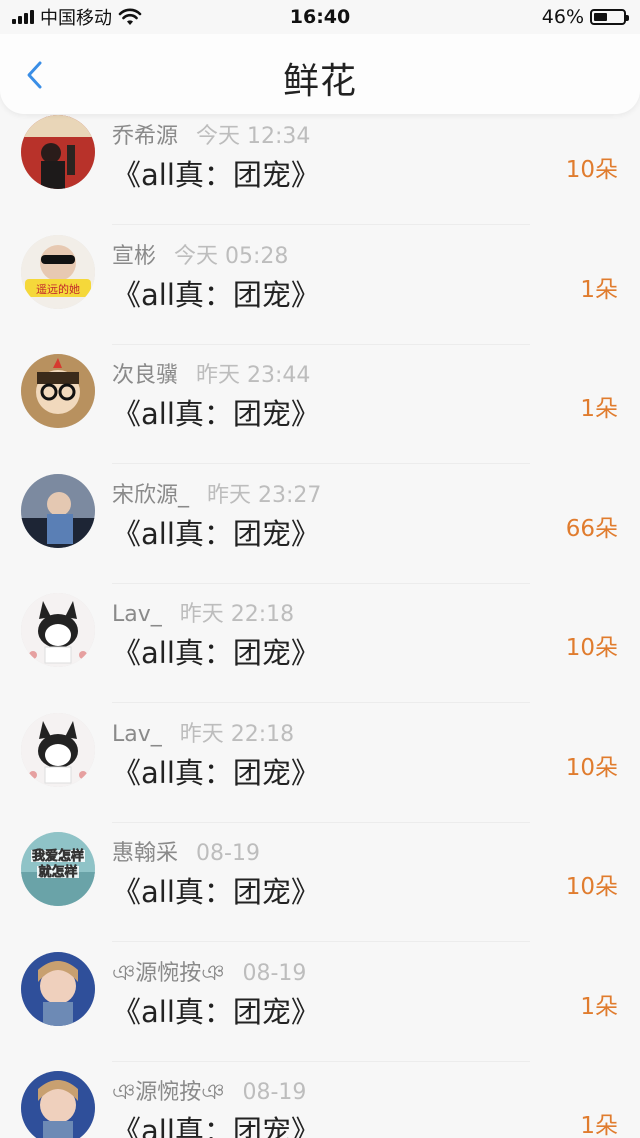  What do you see at coordinates (253, 375) in the screenshot?
I see `timestamp: 昨天 23:44` at bounding box center [253, 375].